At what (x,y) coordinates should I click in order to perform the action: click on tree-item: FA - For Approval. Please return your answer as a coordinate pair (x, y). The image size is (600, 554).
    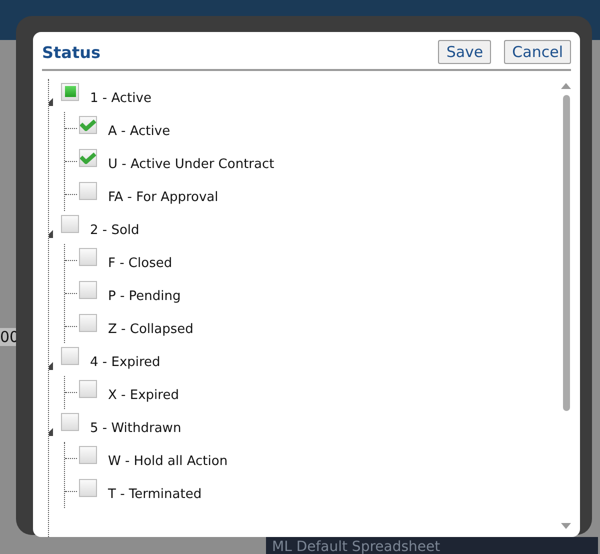
    Looking at the image, I should click on (163, 197).